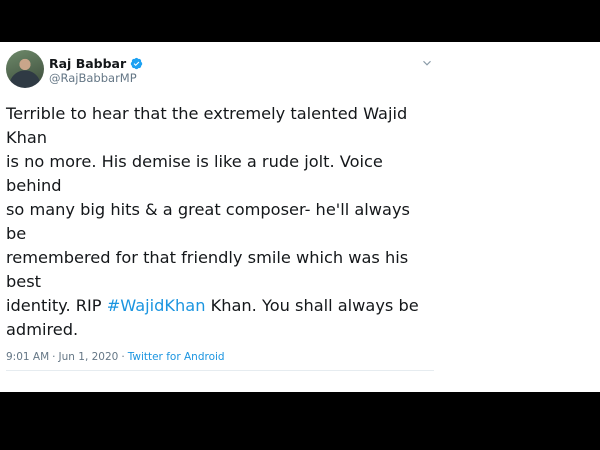 This screenshot has height=450, width=600. What do you see at coordinates (89, 357) in the screenshot?
I see `tweet-date: Jun 1, 2020` at bounding box center [89, 357].